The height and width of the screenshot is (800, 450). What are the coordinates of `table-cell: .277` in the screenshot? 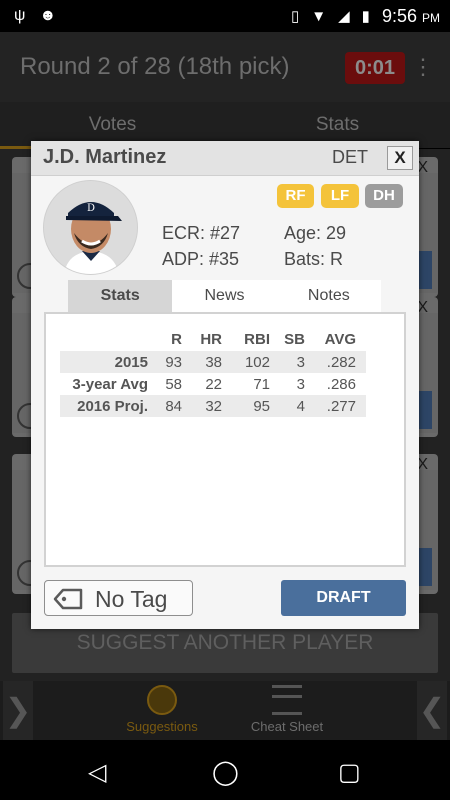 It's located at (335, 406).